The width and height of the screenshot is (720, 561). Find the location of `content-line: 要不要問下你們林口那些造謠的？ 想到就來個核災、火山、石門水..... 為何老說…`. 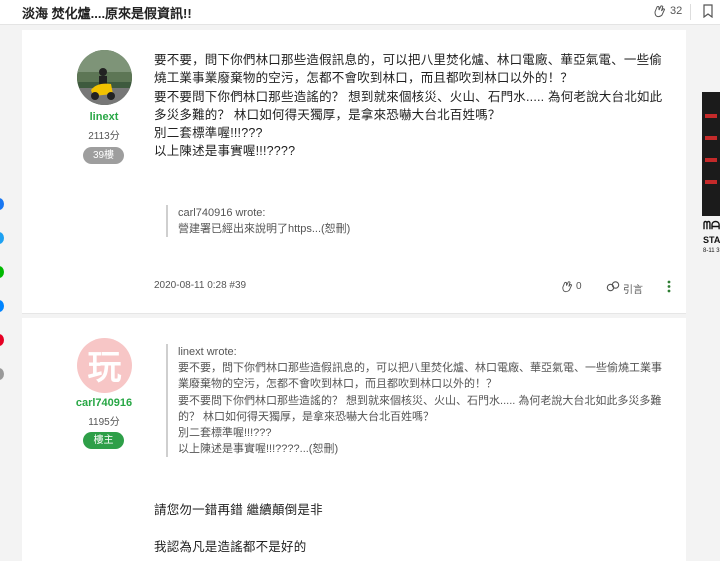

content-line: 要不要問下你們林口那些造謠的？ 想到就來個核災、火山、石門水..... 為何老說… is located at coordinates (408, 96).